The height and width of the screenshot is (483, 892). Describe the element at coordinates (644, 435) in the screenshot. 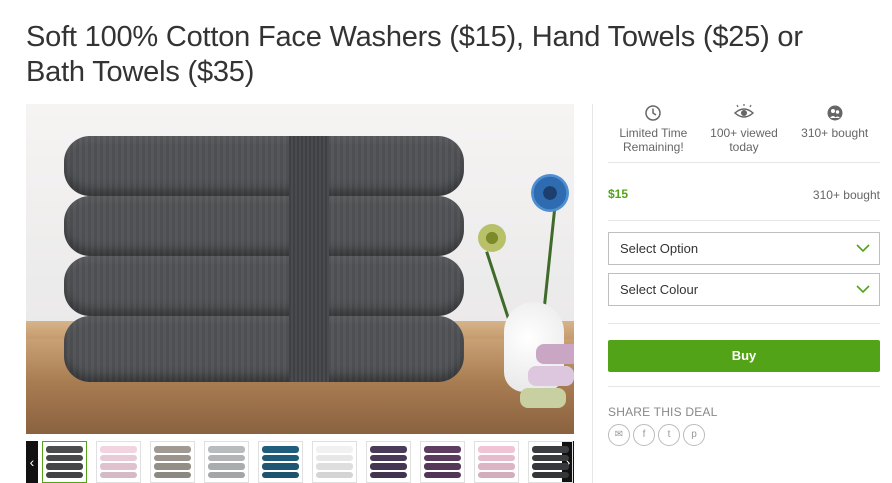

I see `facebook-icon: f` at that location.